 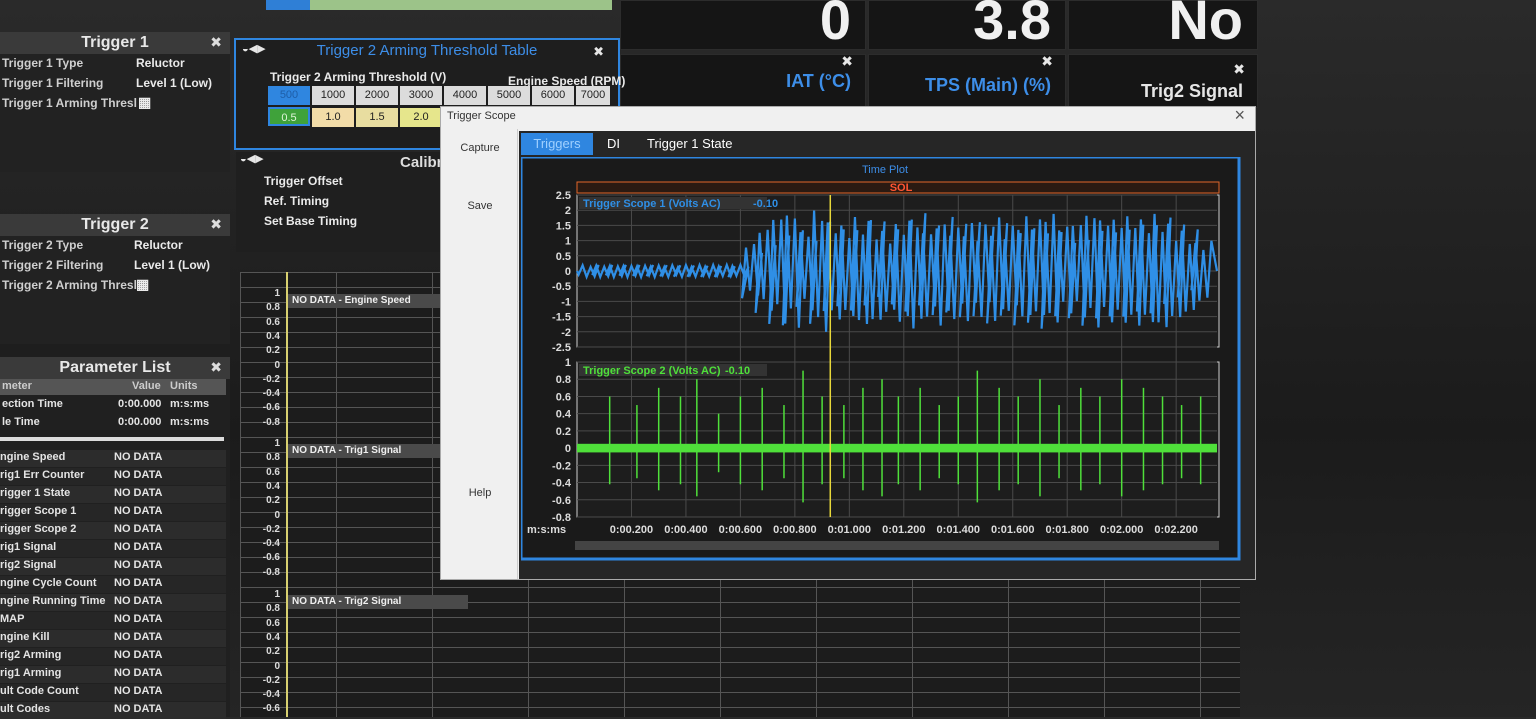 I want to click on calibration-item: Ref. Timing, so click(x=296, y=201).